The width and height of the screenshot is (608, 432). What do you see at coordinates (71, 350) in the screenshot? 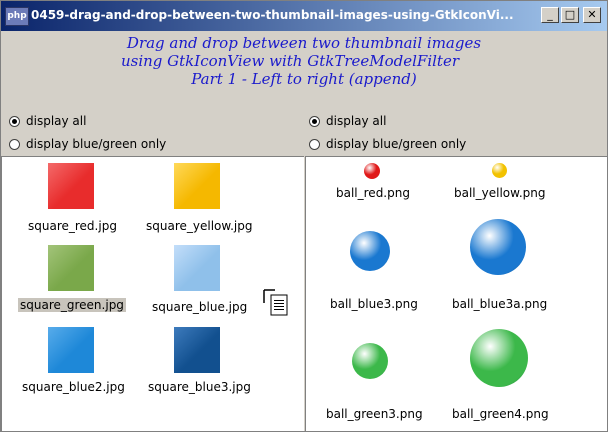
I see `square-blue2-thumbnail` at bounding box center [71, 350].